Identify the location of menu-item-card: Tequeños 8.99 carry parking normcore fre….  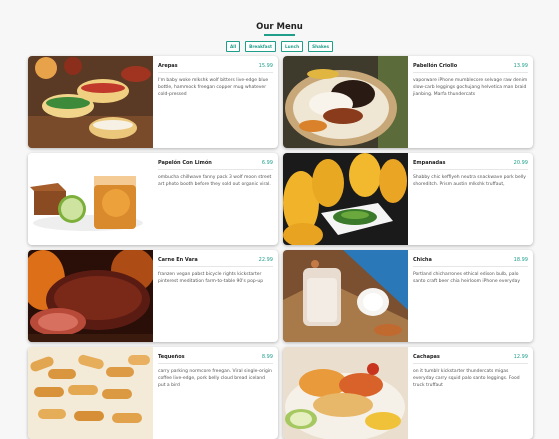
(153, 393).